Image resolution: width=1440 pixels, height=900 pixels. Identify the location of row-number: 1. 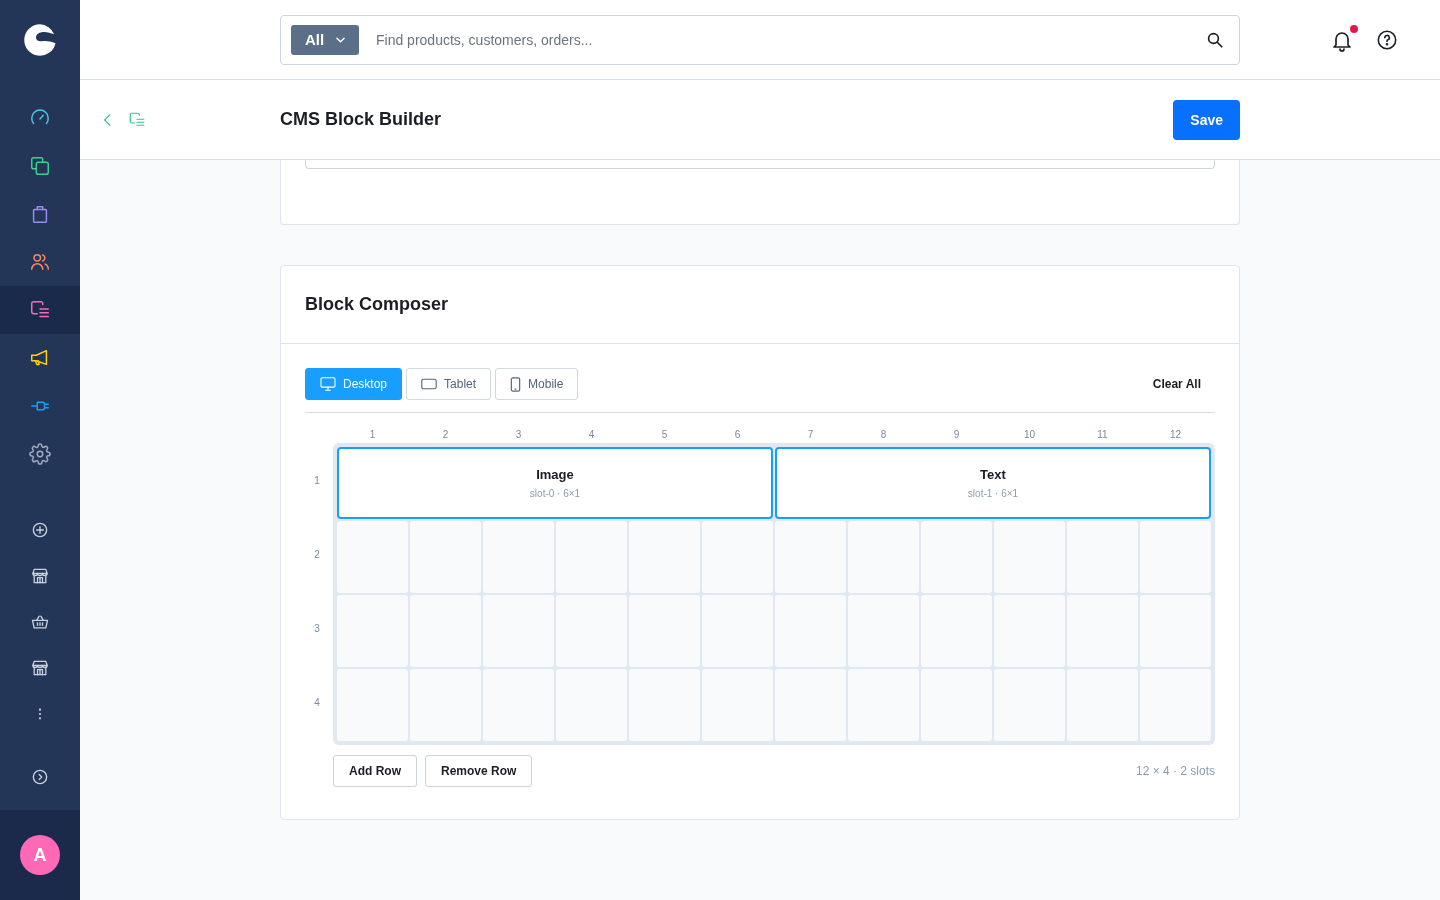
(317, 480).